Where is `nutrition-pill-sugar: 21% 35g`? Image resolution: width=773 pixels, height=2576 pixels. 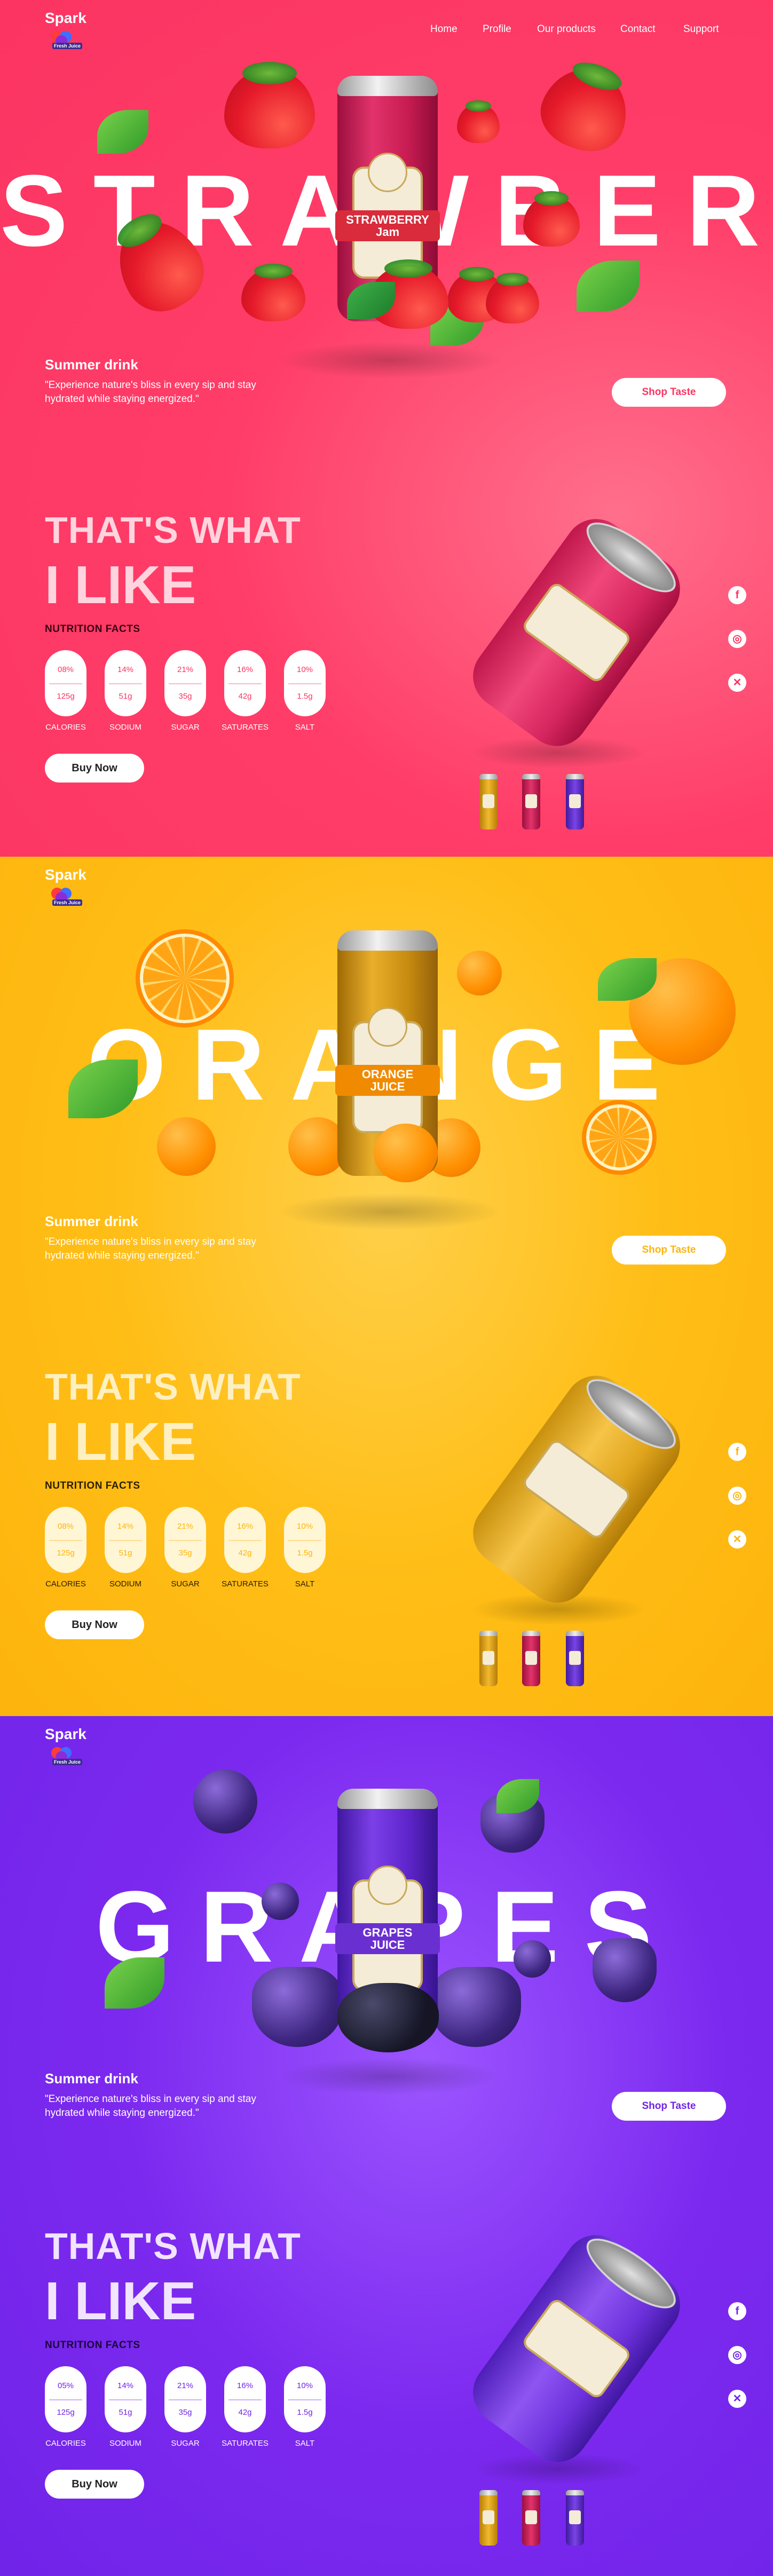
nutrition-pill-sugar: 21% 35g is located at coordinates (185, 1540).